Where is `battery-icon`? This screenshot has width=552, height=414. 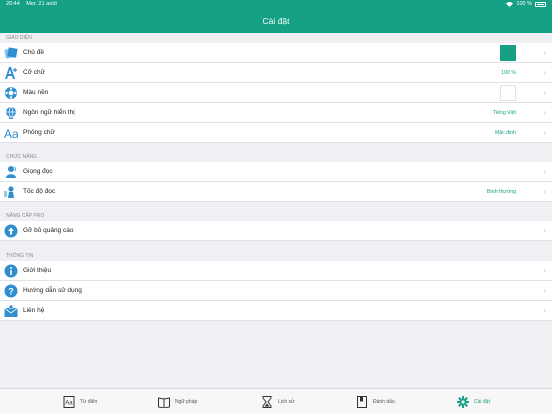 battery-icon is located at coordinates (540, 4).